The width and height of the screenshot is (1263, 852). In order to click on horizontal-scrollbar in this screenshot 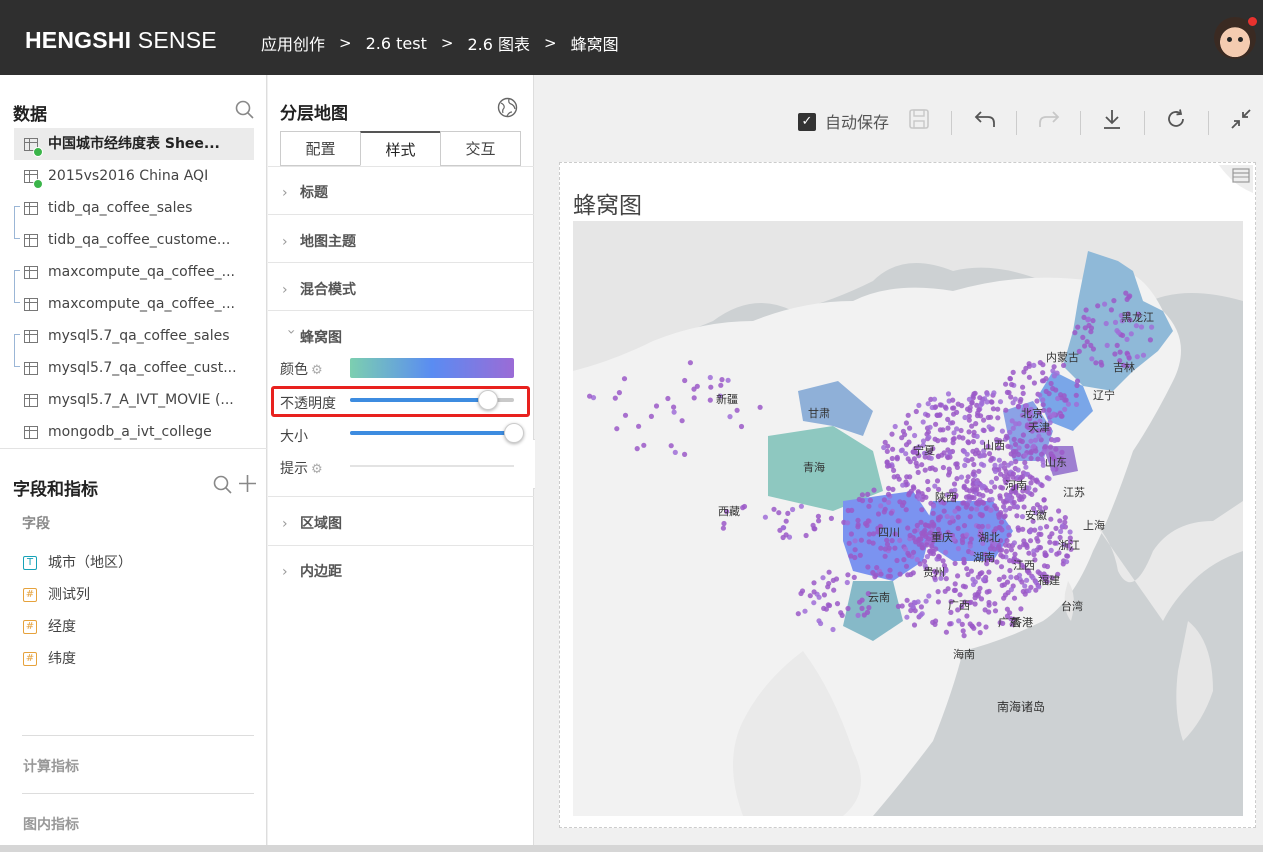, I will do `click(631, 848)`.